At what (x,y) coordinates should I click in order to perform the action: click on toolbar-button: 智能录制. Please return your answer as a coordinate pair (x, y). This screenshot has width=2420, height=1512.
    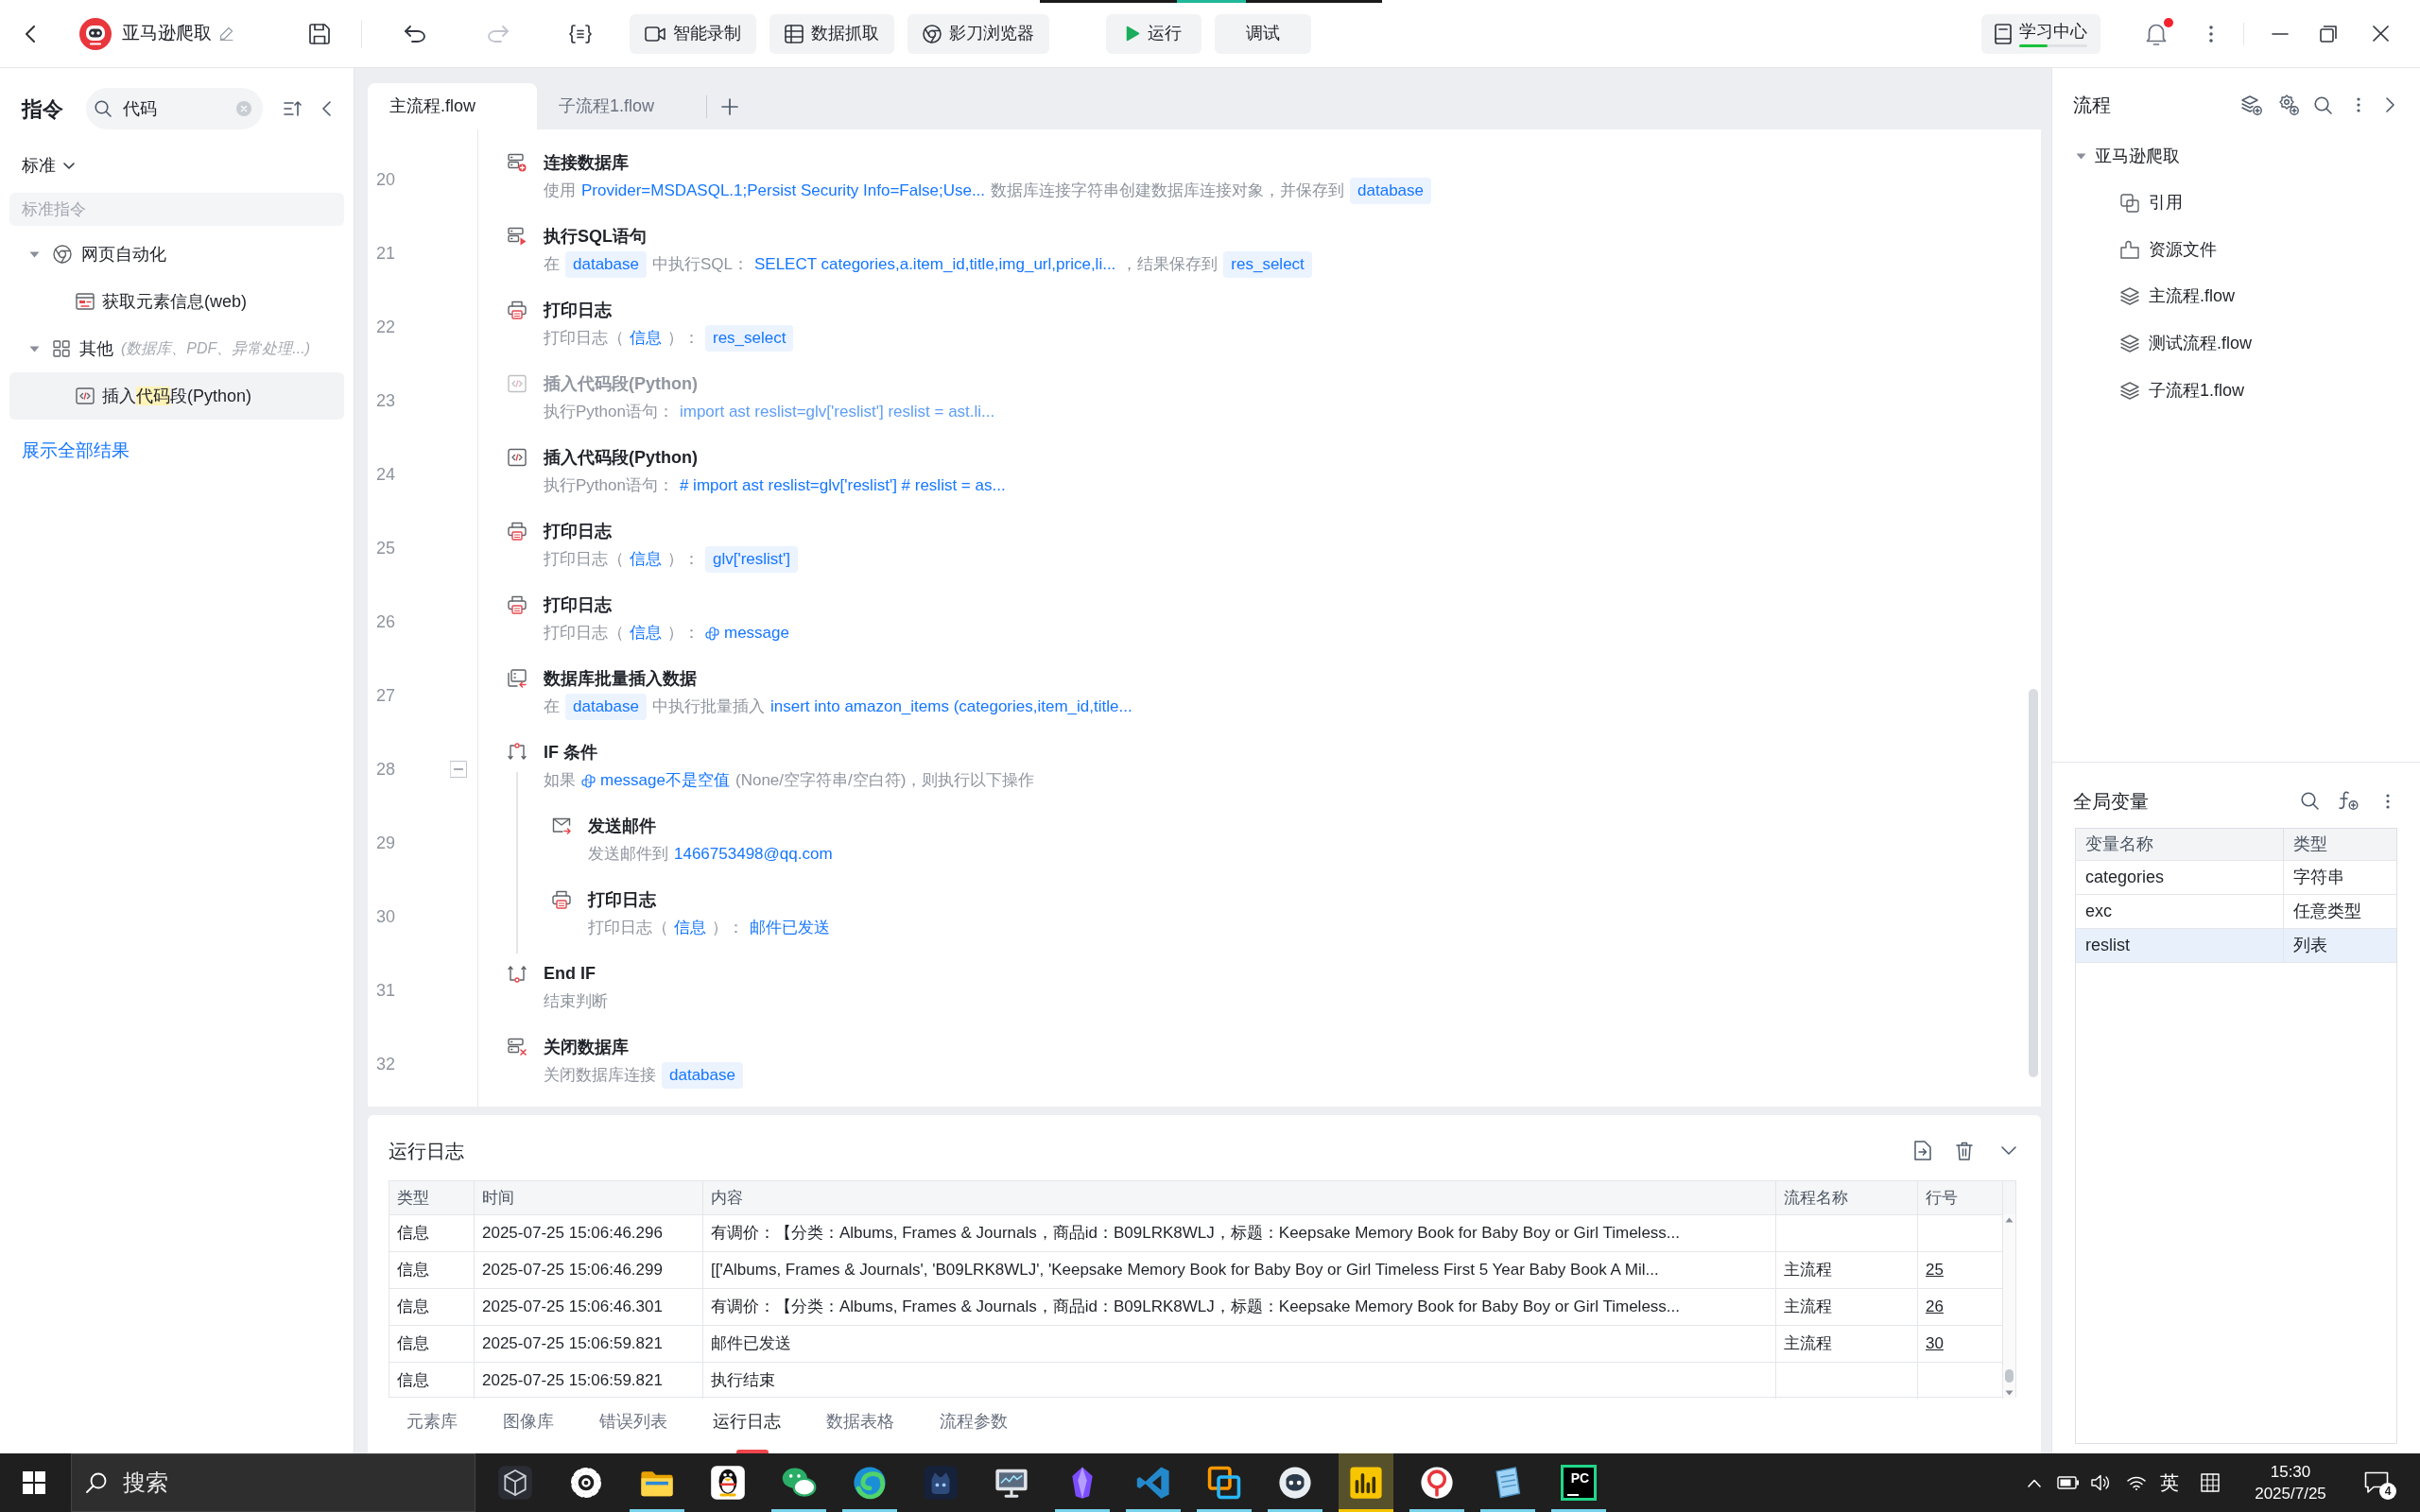
    Looking at the image, I should click on (693, 33).